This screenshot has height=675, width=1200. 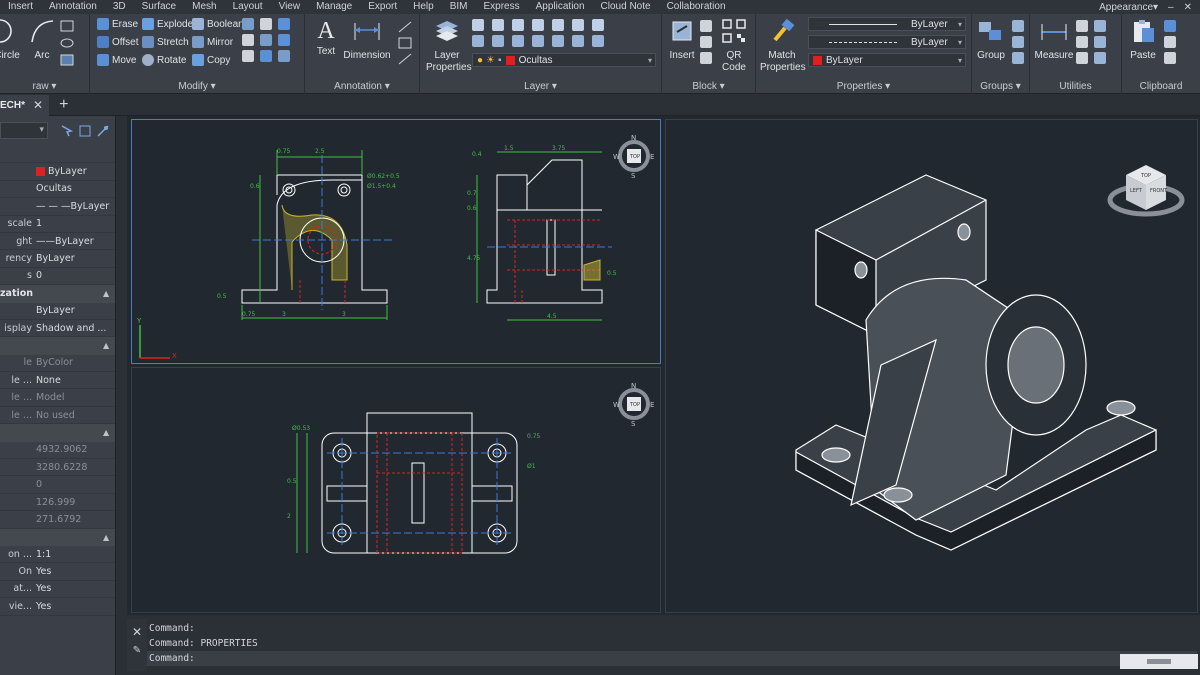 What do you see at coordinates (74, 554) in the screenshot?
I see `property-value: 1:1` at bounding box center [74, 554].